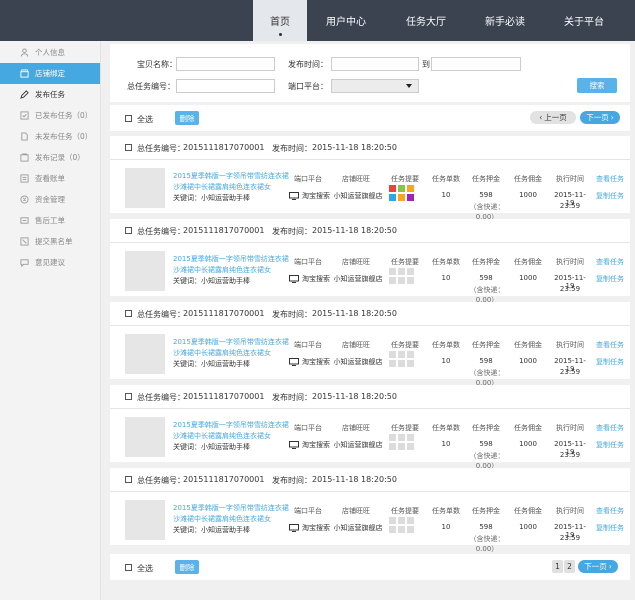  What do you see at coordinates (584, 20) in the screenshot?
I see `nav-about: 关于平台` at bounding box center [584, 20].